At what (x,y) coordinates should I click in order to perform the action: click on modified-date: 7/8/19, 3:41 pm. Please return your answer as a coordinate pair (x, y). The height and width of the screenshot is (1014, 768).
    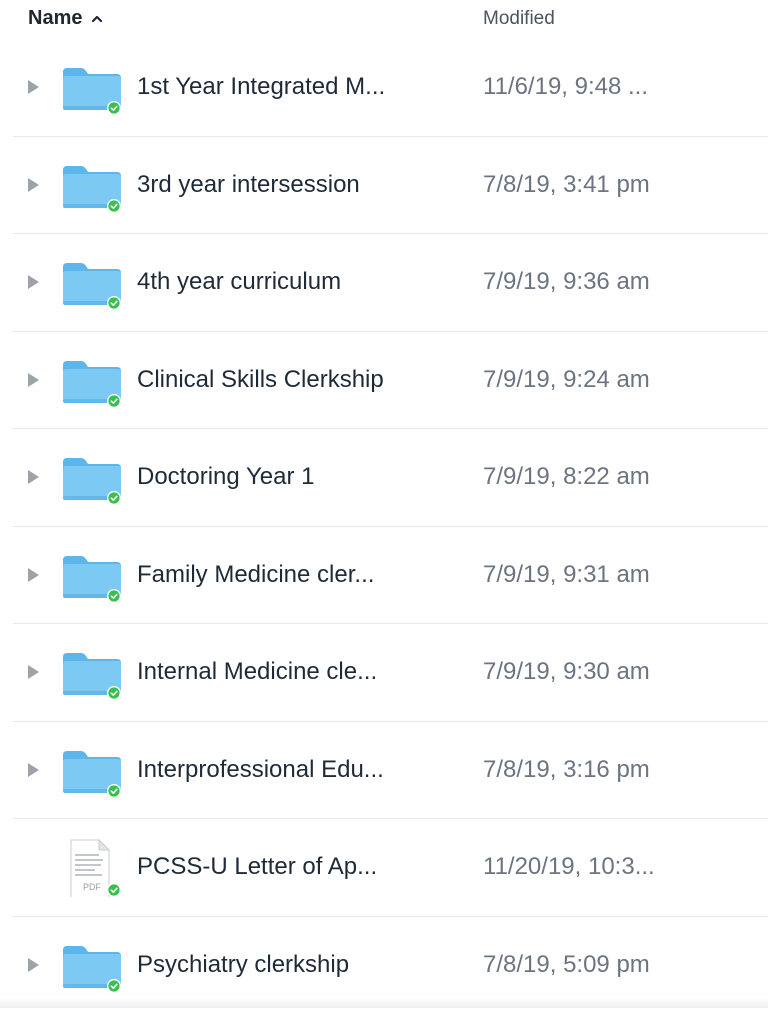
    Looking at the image, I should click on (566, 185).